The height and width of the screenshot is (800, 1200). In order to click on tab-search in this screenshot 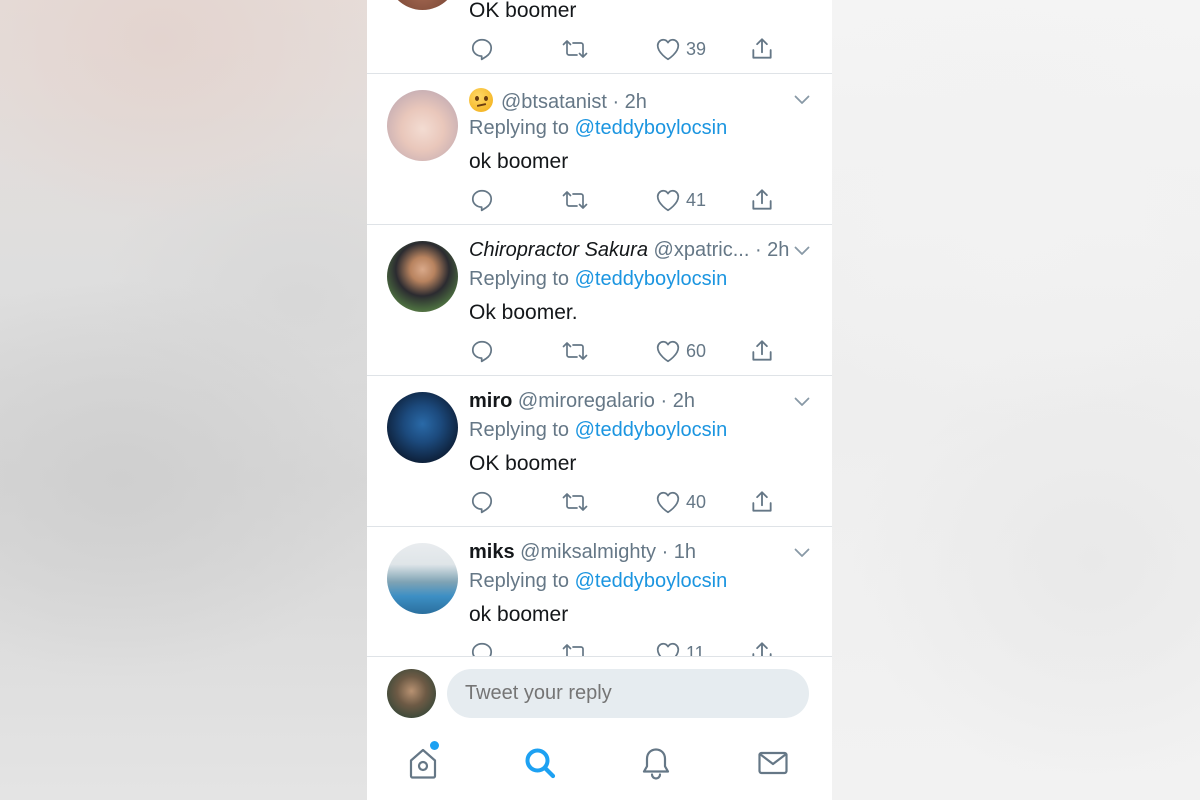, I will do `click(540, 763)`.